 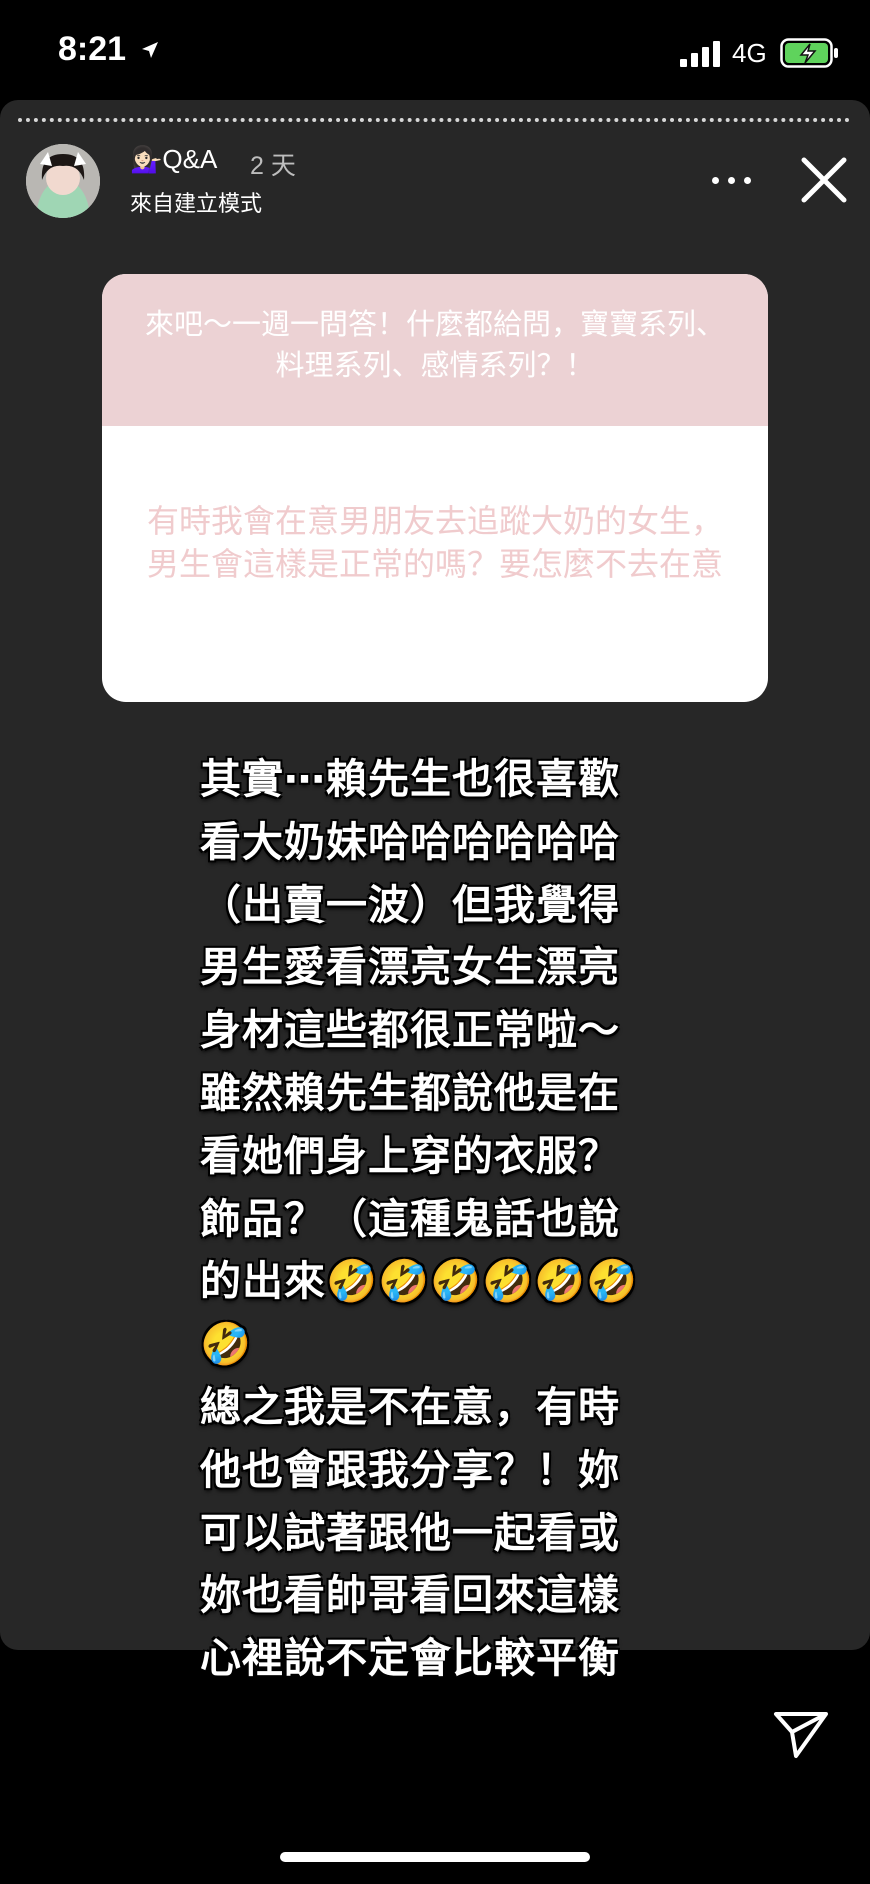 I want to click on send-icon, so click(x=801, y=1734).